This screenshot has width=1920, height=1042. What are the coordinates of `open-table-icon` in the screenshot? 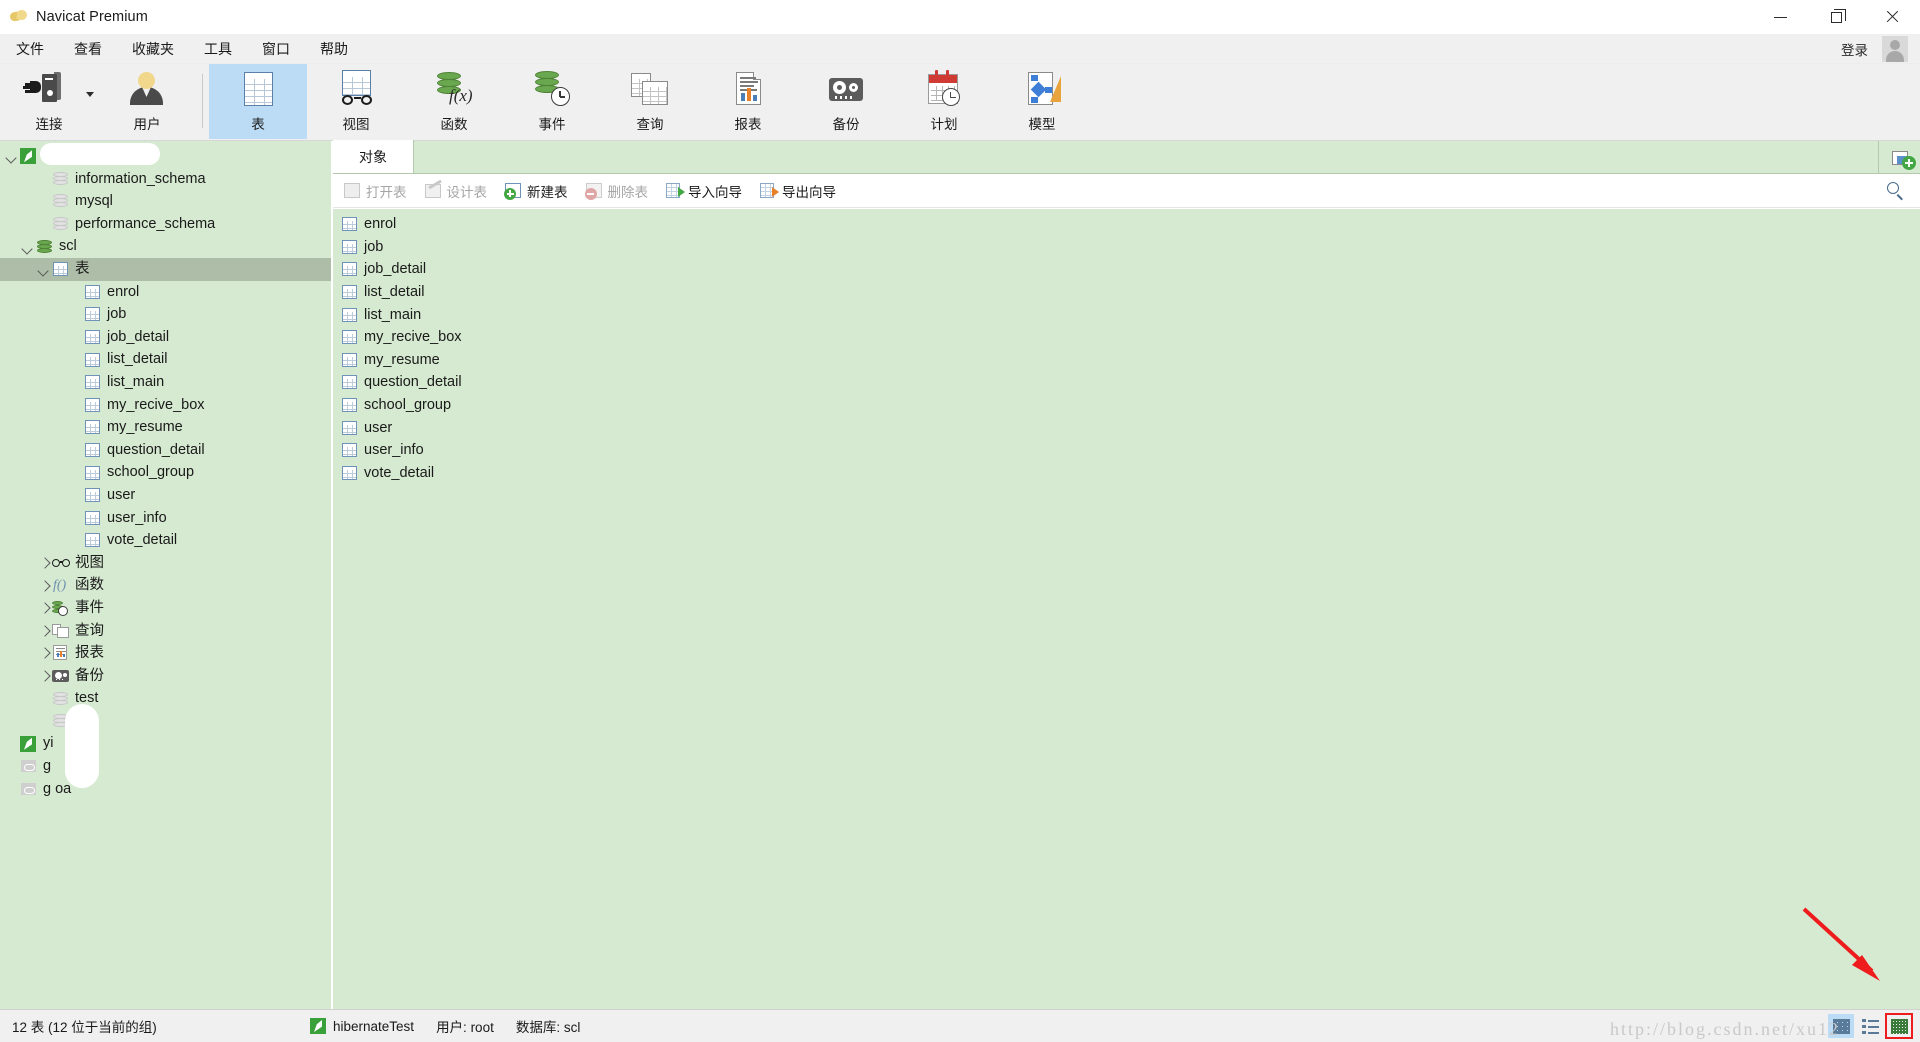 It's located at (352, 190).